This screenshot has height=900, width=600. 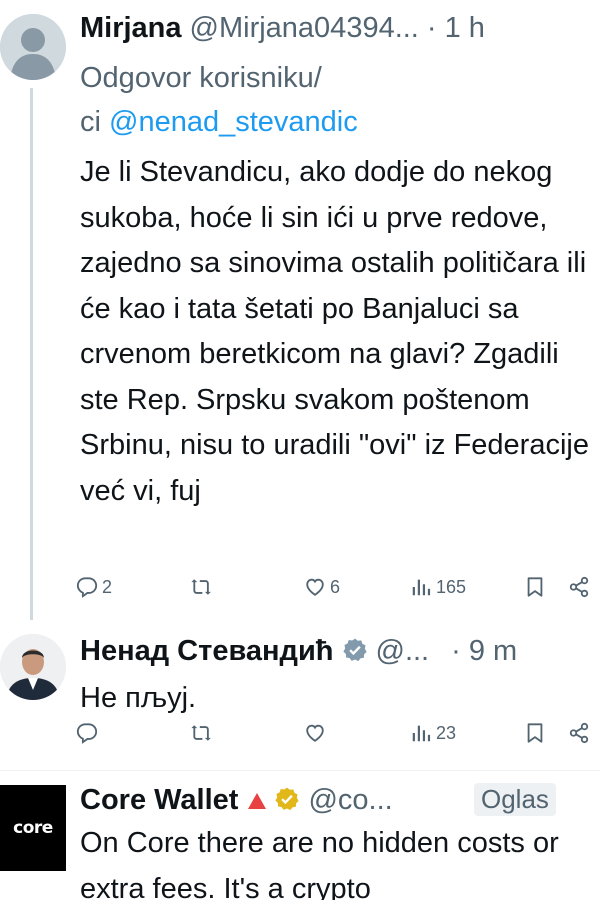 I want to click on reply-mention-link: @nenad_stevandic, so click(x=233, y=122).